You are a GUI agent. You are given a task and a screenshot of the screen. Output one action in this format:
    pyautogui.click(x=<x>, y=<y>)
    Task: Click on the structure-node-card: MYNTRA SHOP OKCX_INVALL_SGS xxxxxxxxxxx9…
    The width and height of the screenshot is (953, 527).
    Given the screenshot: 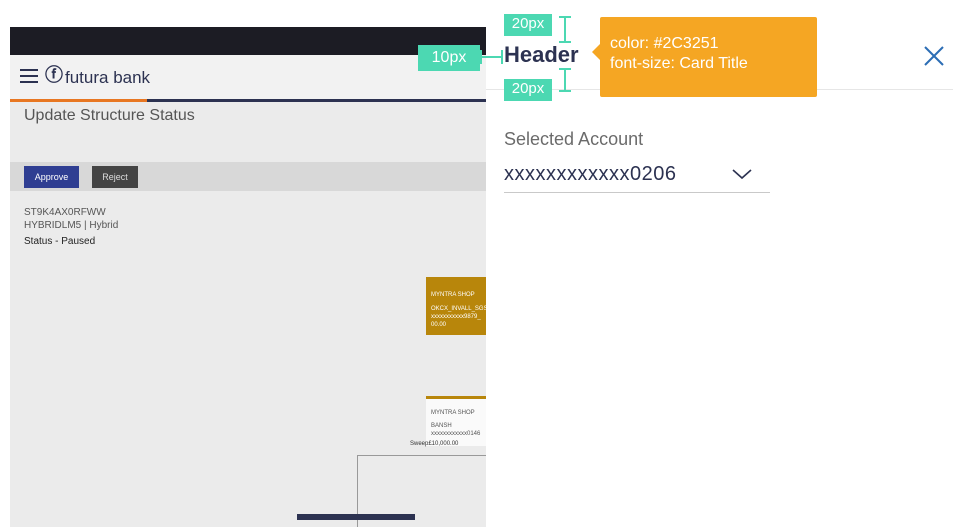 What is the action you would take?
    pyautogui.click(x=456, y=306)
    